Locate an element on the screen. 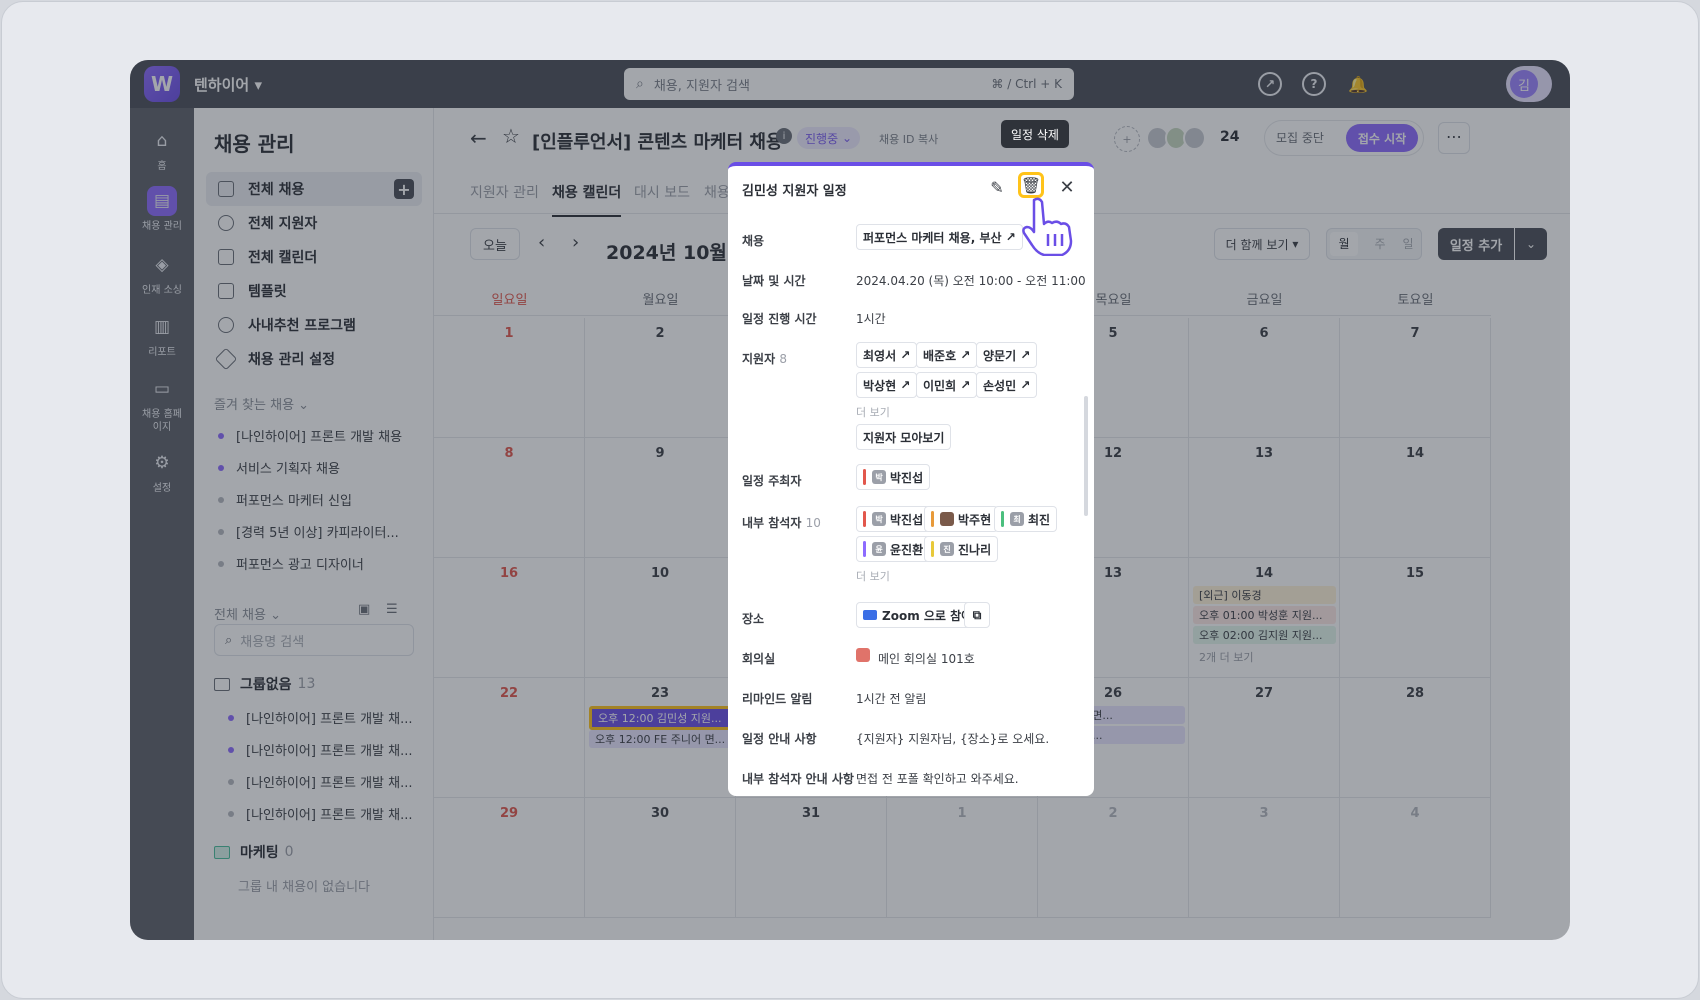 The height and width of the screenshot is (1000, 1700). chevron-down-icon: ⌄ is located at coordinates (1531, 244).